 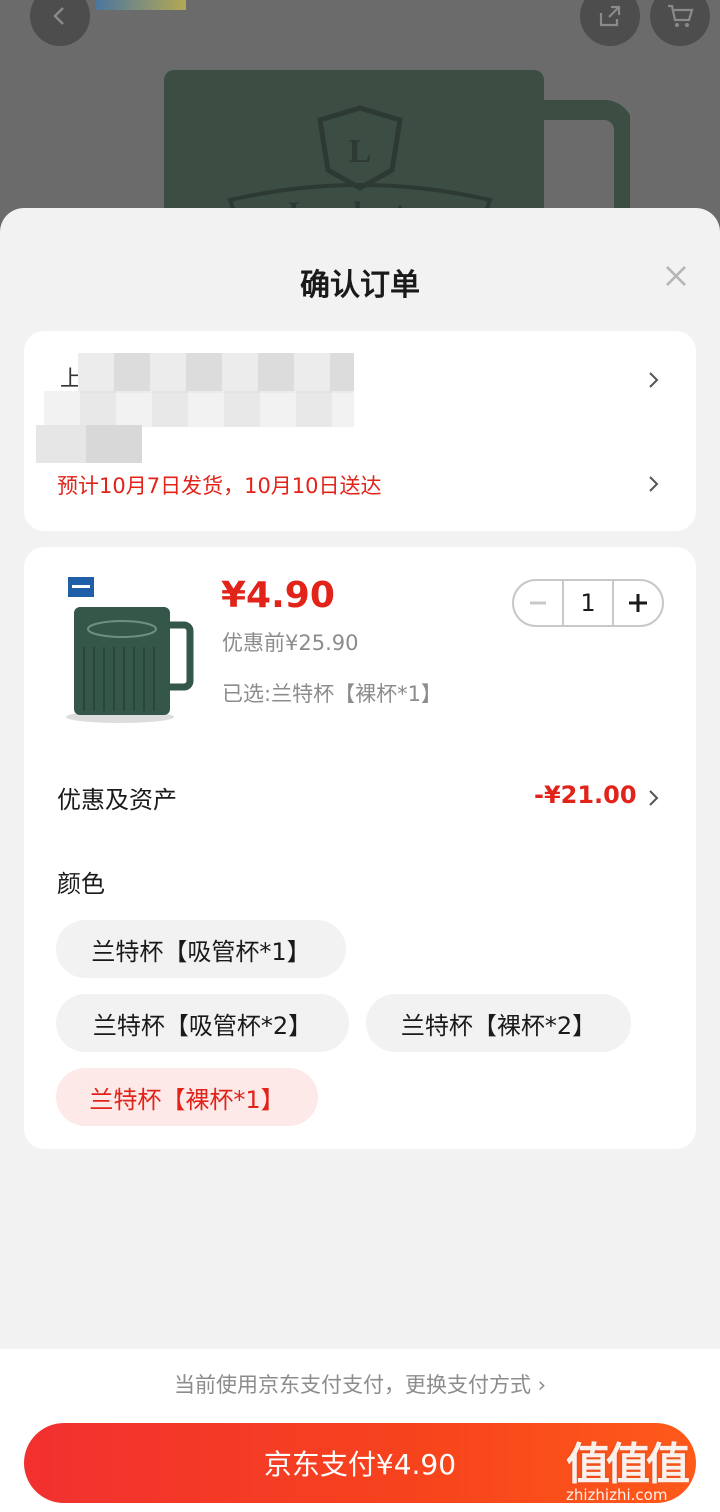 I want to click on share-button, so click(x=610, y=23).